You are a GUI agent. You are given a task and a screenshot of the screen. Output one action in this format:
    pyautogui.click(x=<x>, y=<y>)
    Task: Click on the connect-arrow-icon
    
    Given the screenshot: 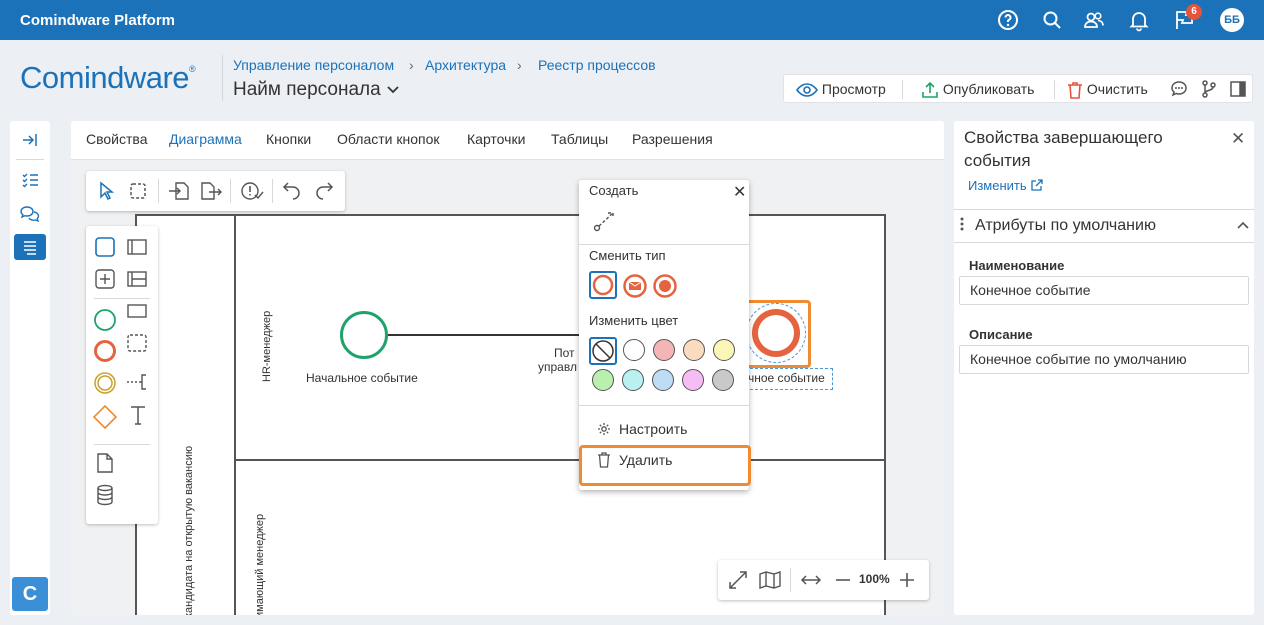 What is the action you would take?
    pyautogui.click(x=605, y=221)
    